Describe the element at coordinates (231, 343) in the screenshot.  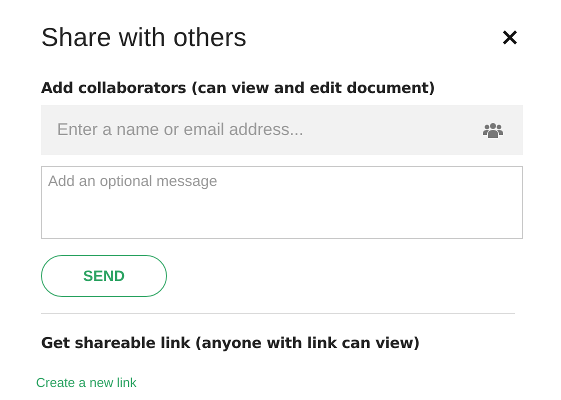
I see `section-heading: Get shareable link (anyone with link can view)` at that location.